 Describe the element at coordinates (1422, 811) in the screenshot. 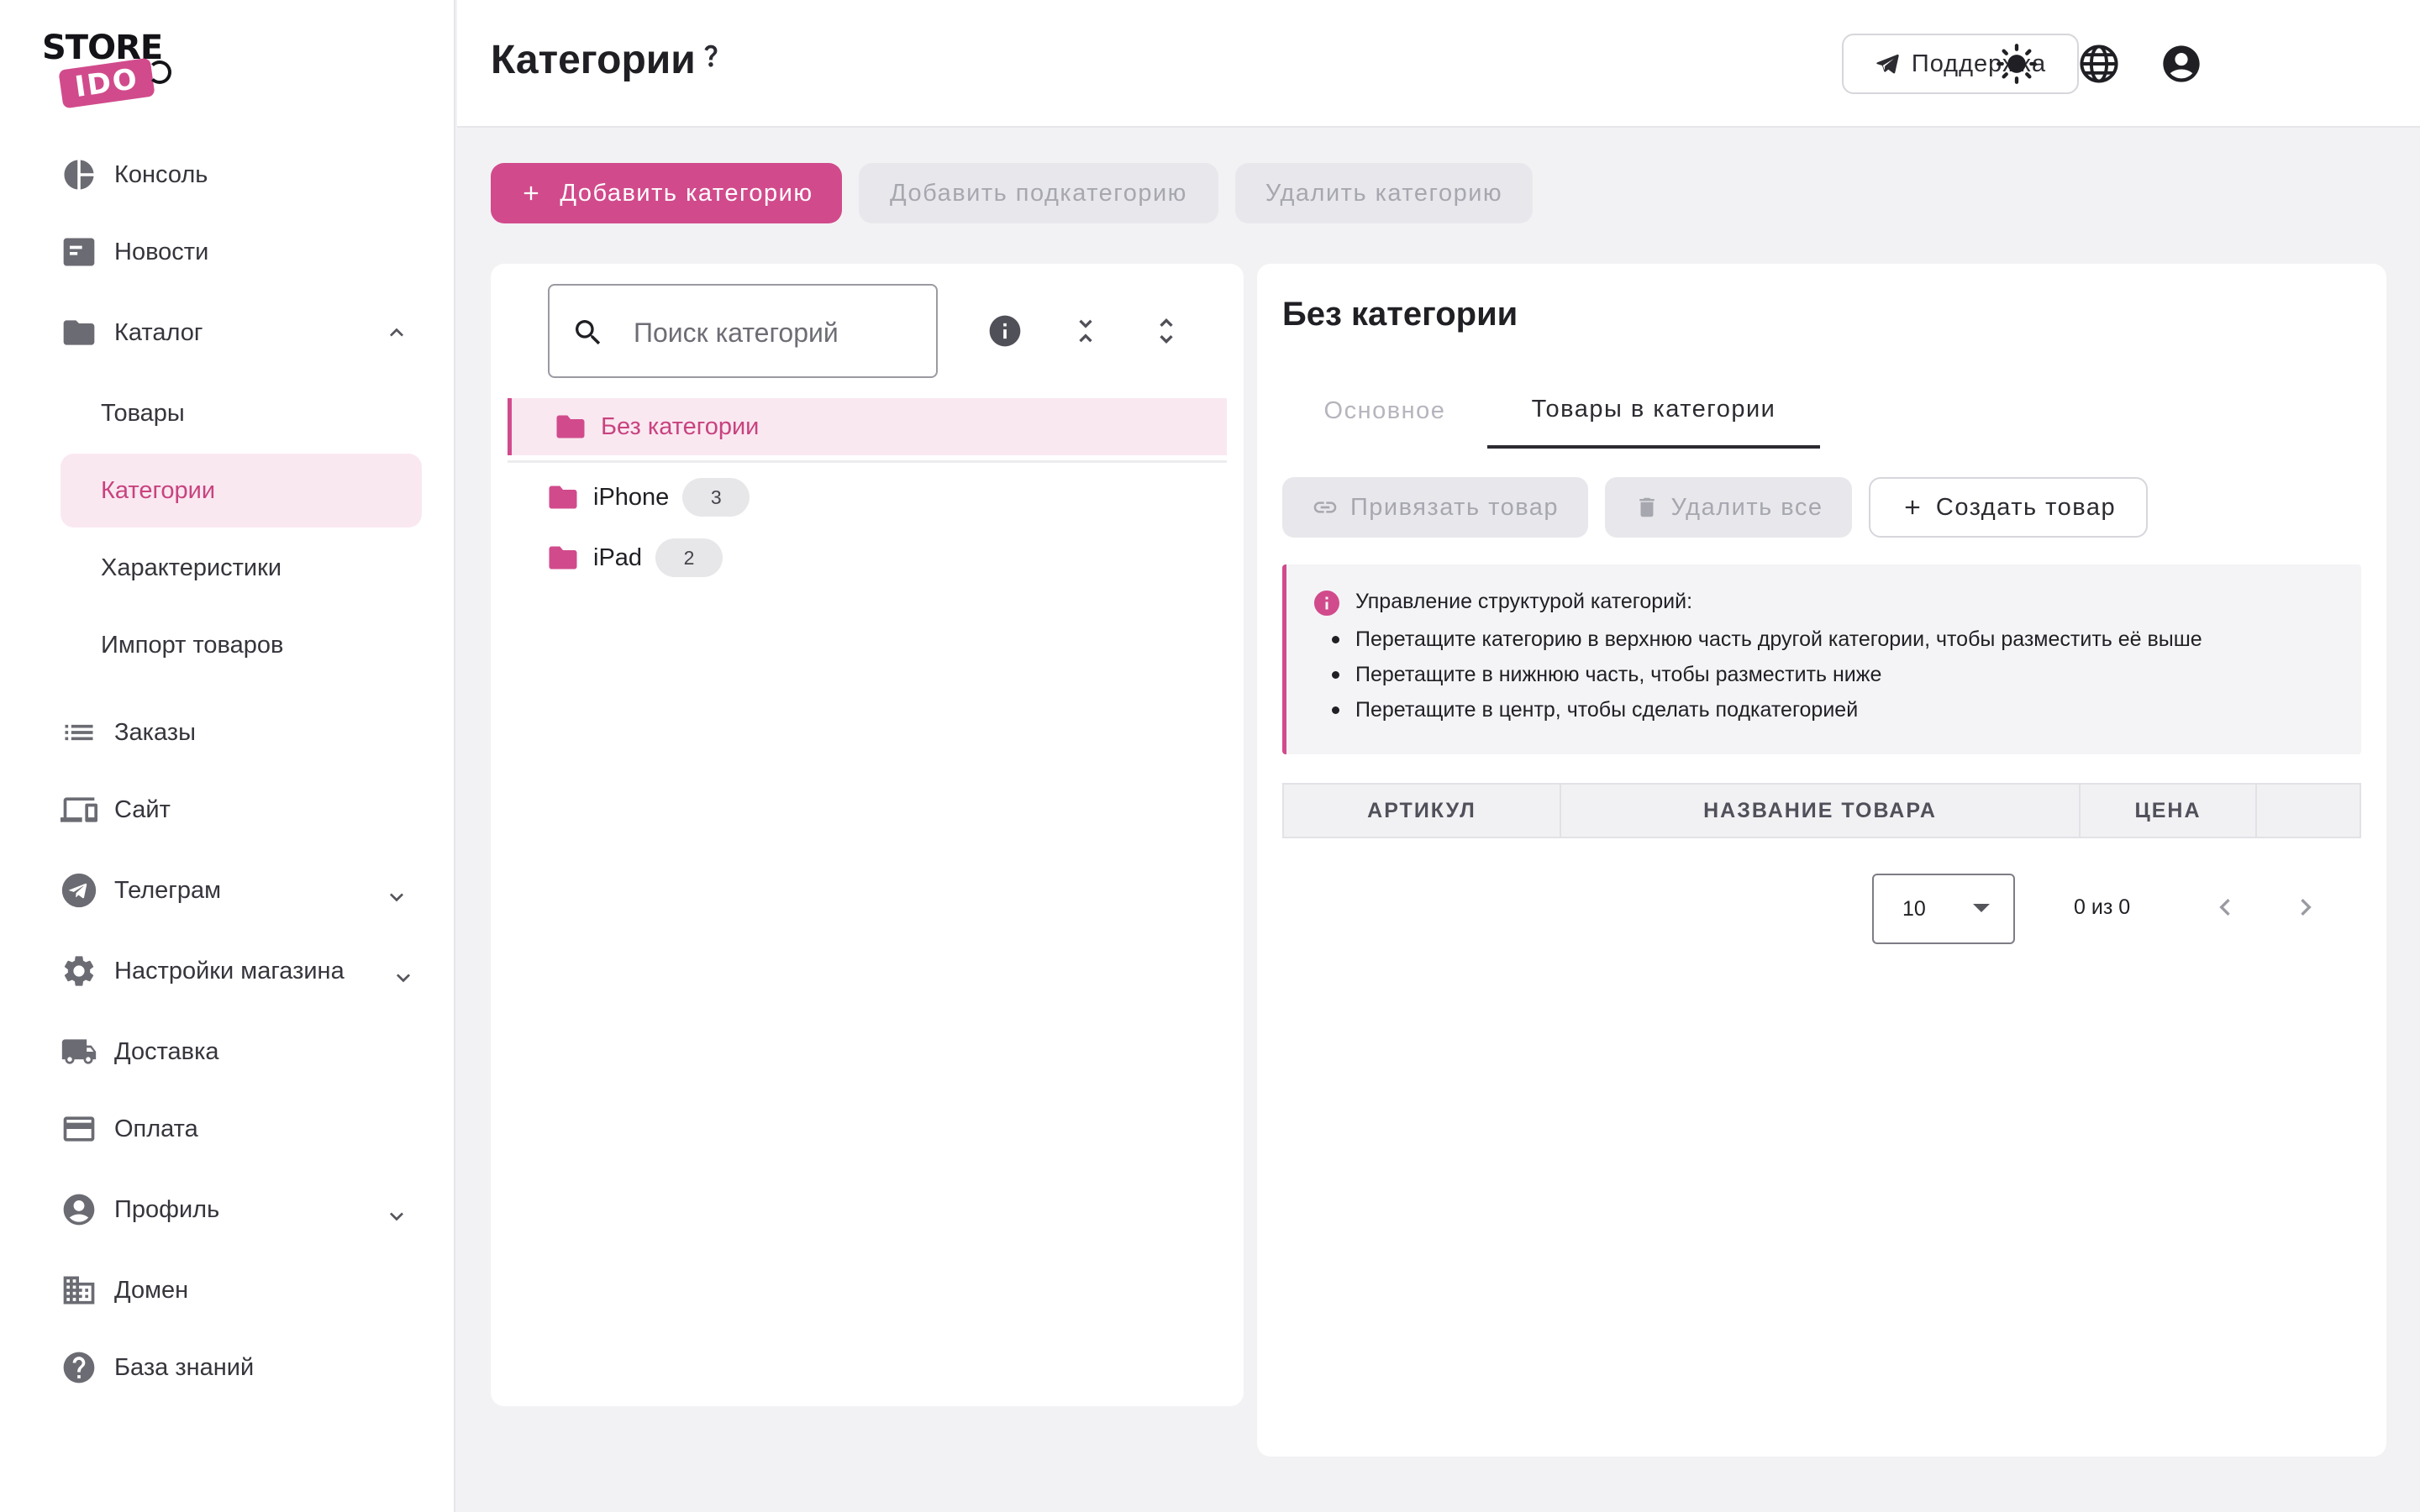

I see `column-header-sku: АРТИКУЛ` at that location.